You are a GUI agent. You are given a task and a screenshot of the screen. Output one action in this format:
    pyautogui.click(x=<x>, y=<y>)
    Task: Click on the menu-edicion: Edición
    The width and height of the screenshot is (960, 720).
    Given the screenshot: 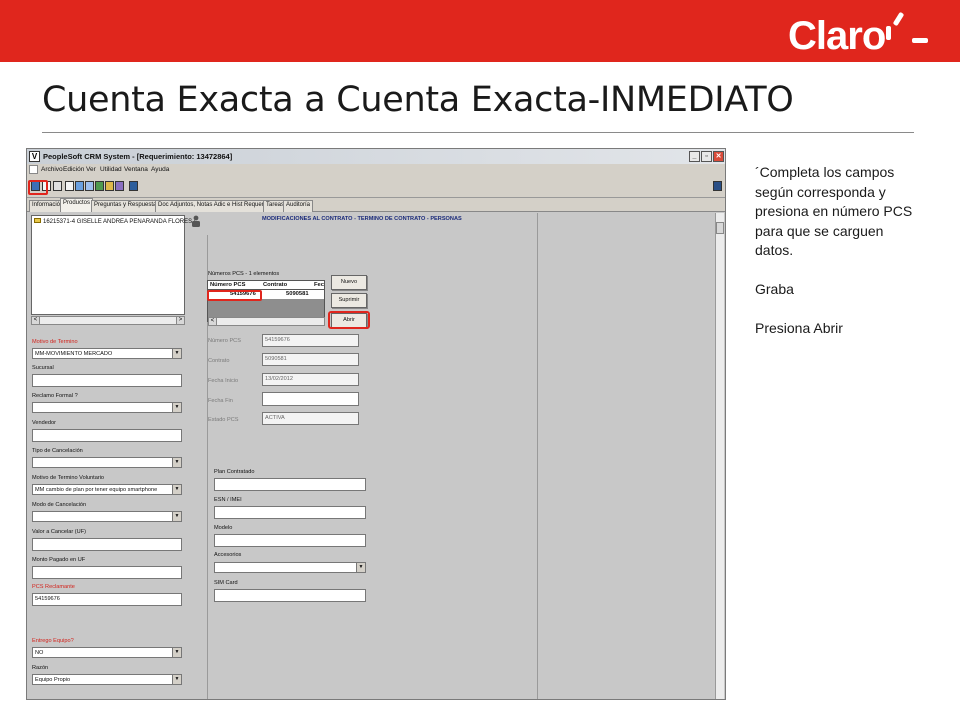 What is the action you would take?
    pyautogui.click(x=73, y=169)
    